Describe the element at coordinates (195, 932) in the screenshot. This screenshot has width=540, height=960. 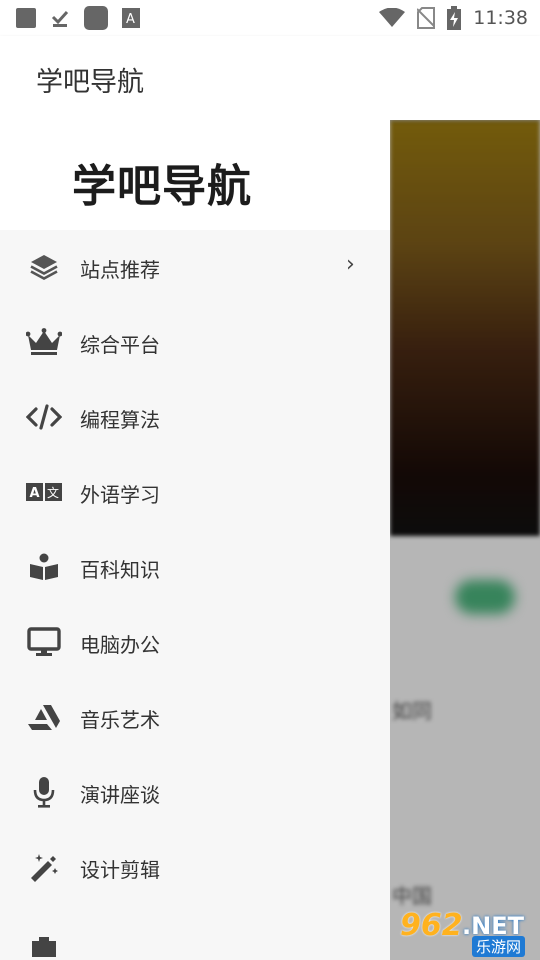
I see `menu-item-partial` at that location.